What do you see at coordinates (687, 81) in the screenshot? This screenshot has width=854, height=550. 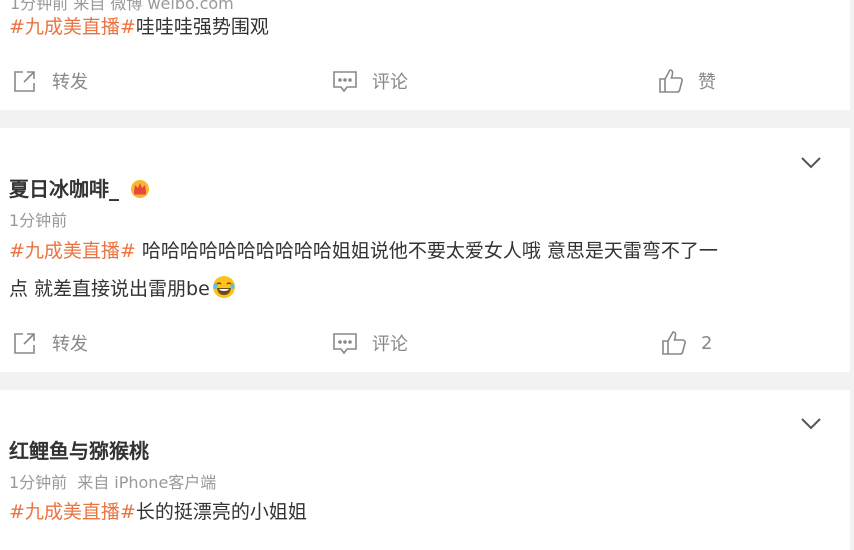 I see `like-button: 赞` at bounding box center [687, 81].